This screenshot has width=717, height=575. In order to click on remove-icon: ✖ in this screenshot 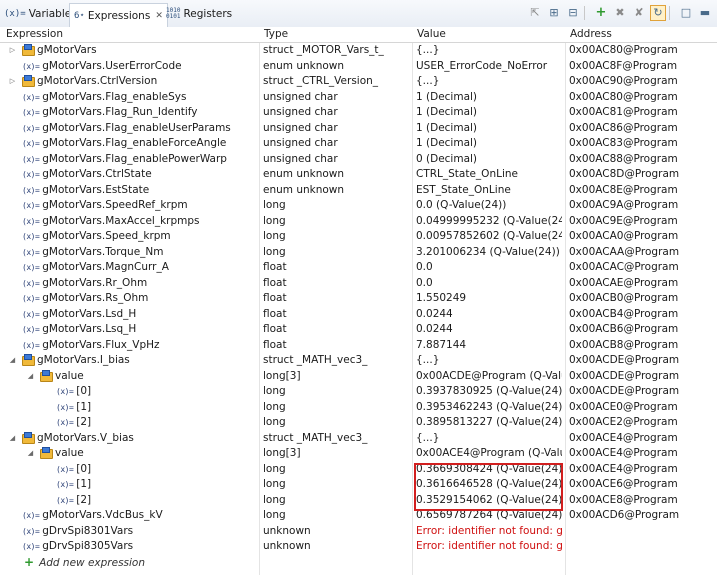, I will do `click(620, 13)`.